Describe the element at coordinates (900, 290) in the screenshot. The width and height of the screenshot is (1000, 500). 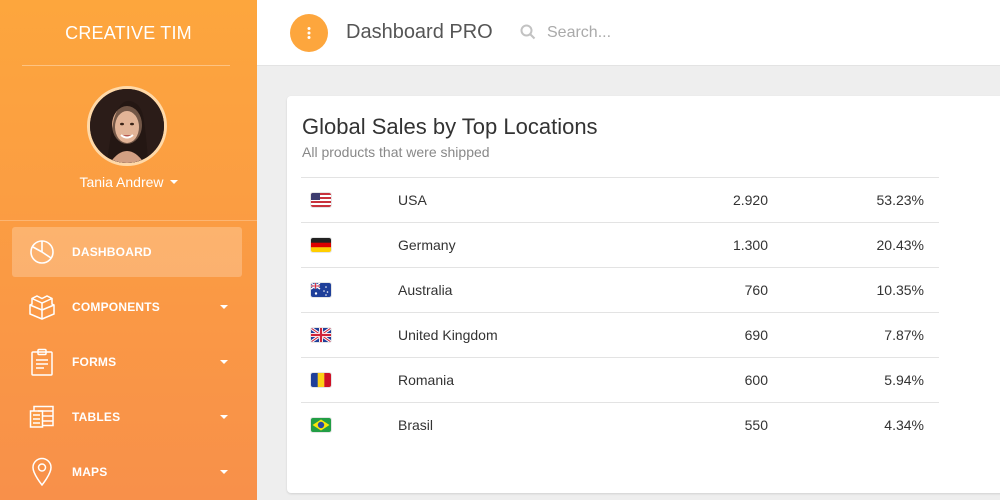
I see `sales-percent: 10.35%` at that location.